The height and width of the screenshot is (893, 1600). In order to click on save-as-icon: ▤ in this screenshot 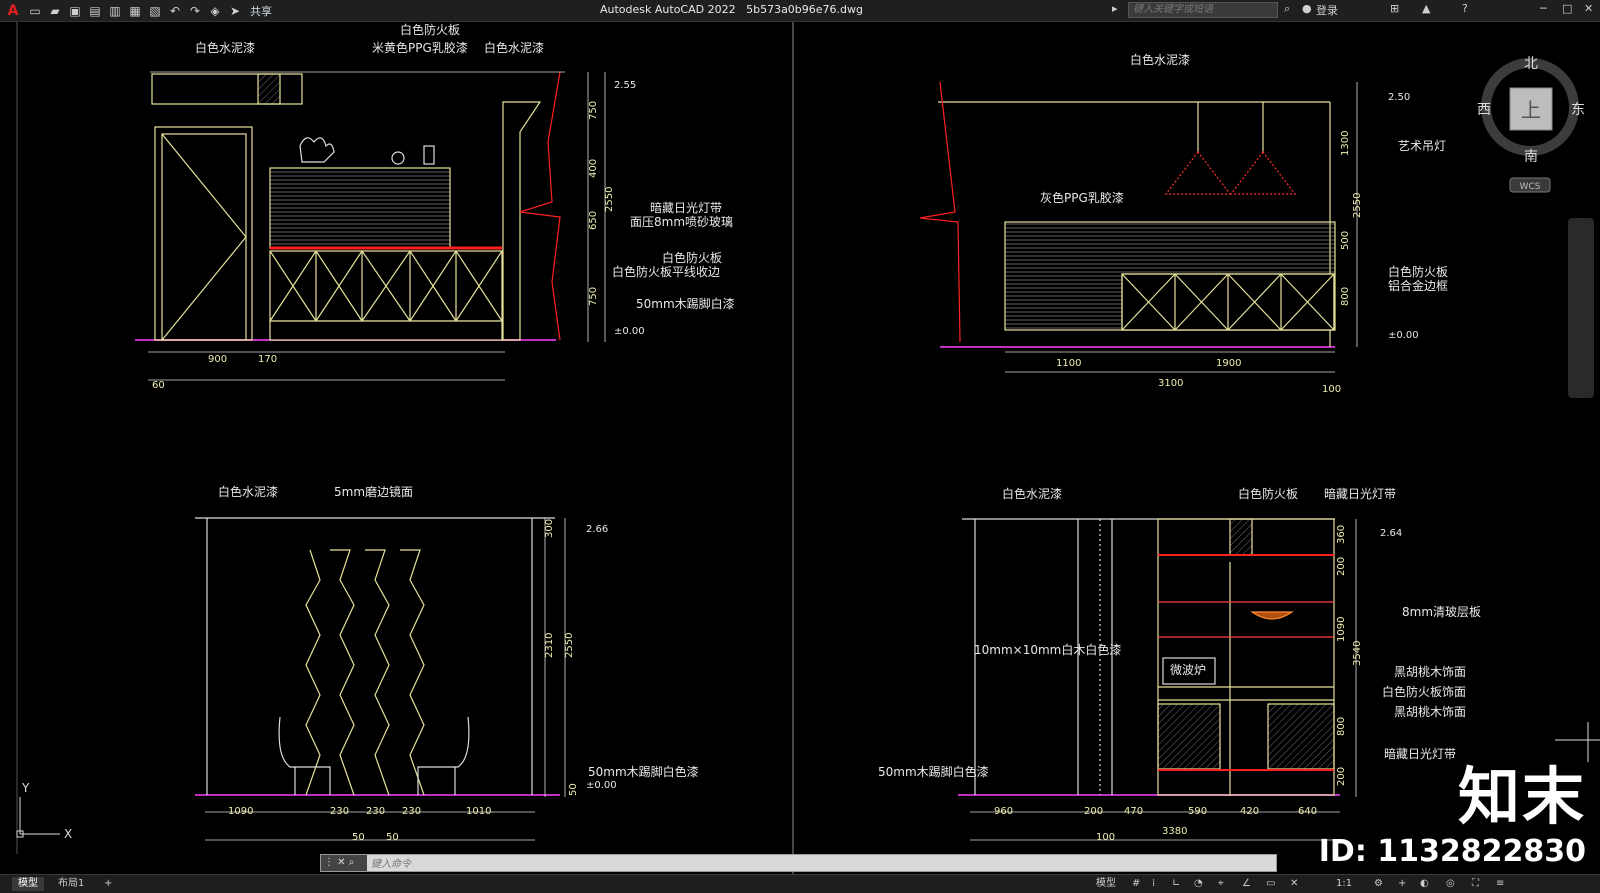, I will do `click(95, 11)`.